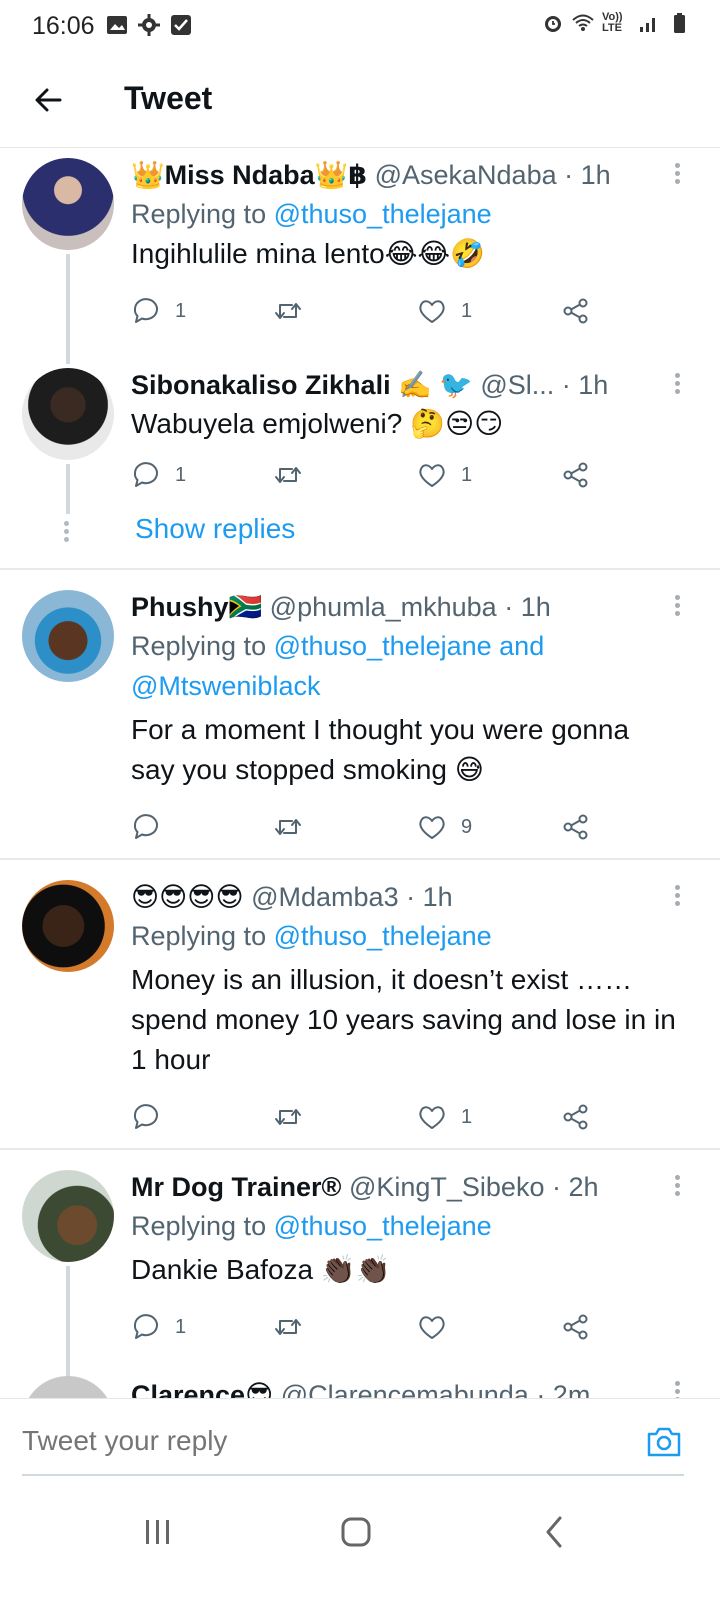 Image resolution: width=720 pixels, height=1600 pixels. Describe the element at coordinates (68, 489) in the screenshot. I see `thread-connector` at that location.